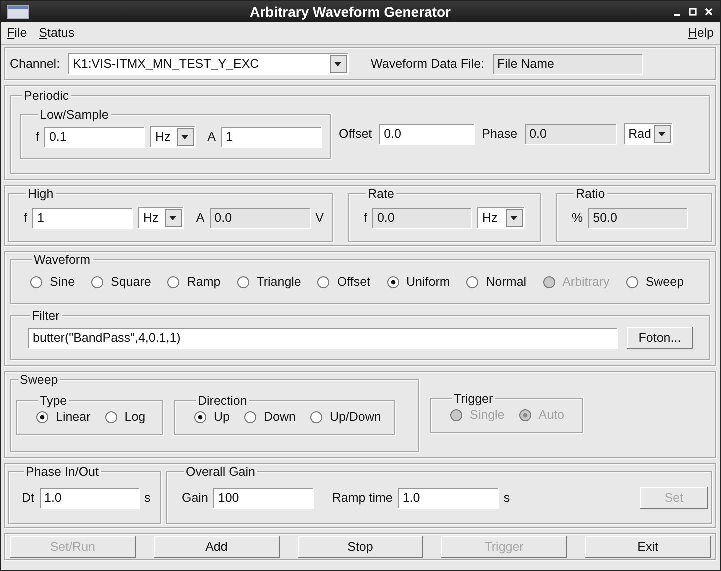 The image size is (721, 571). I want to click on menu-item: Status, so click(57, 33).